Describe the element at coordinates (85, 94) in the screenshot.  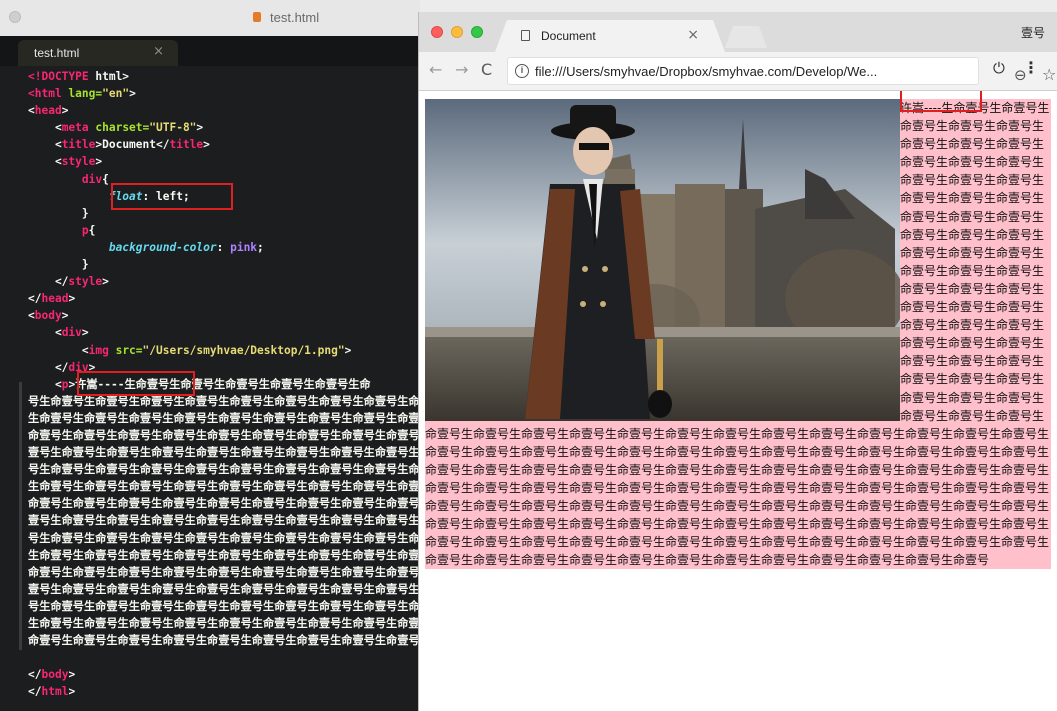
I see `code-token: lang=` at that location.